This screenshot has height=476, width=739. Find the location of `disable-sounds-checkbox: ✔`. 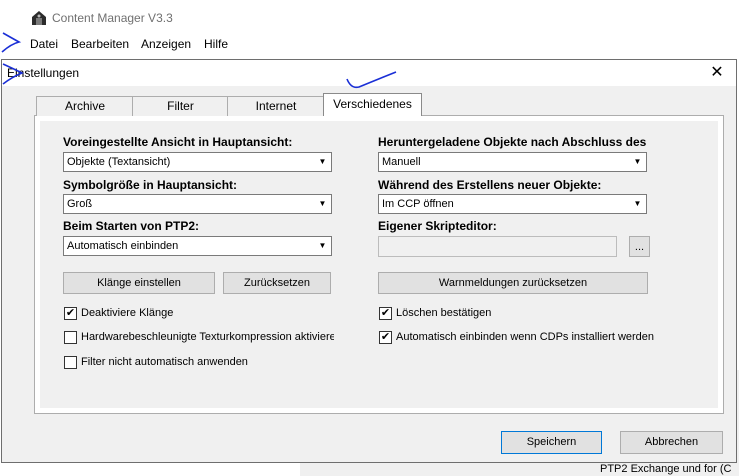

disable-sounds-checkbox: ✔ is located at coordinates (70, 313).